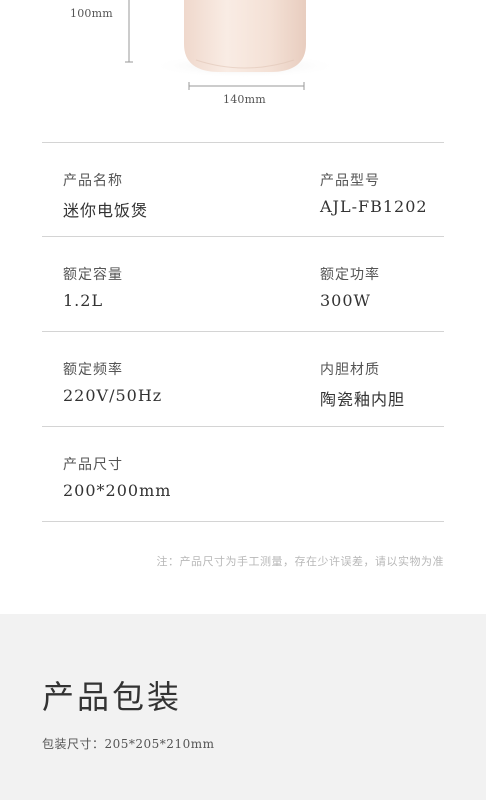  What do you see at coordinates (112, 697) in the screenshot?
I see `packaging-title: 产品包装` at bounding box center [112, 697].